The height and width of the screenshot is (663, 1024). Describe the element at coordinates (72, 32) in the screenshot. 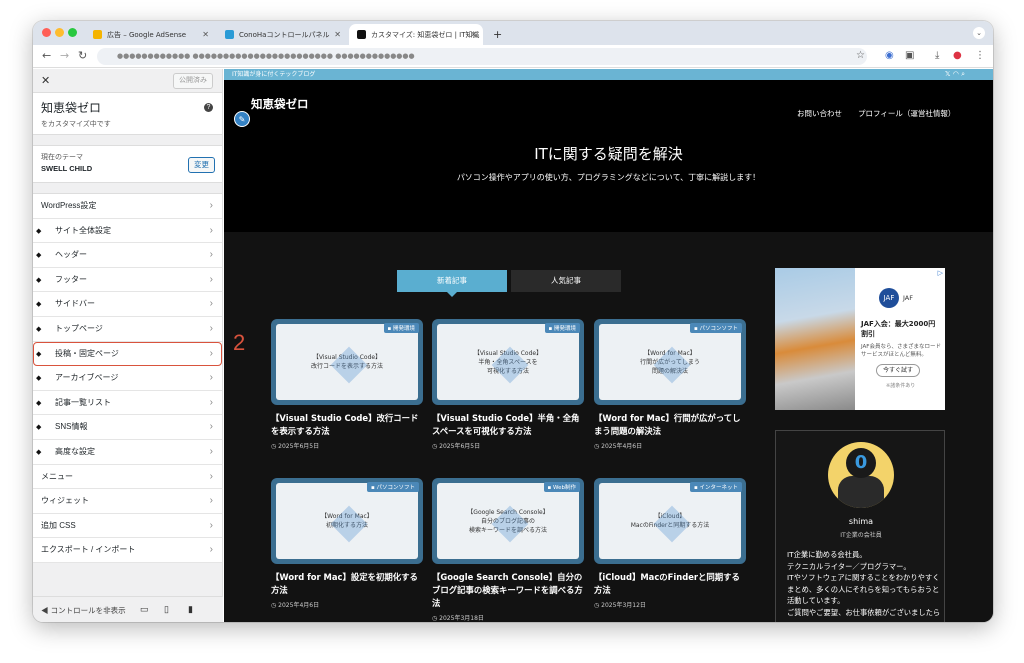

I see `zoom-window-button` at that location.